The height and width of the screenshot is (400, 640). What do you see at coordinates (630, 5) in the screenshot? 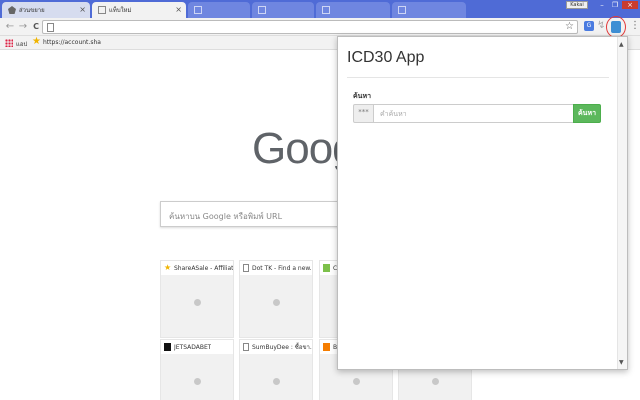
I see `close-window-icon: ×` at bounding box center [630, 5].